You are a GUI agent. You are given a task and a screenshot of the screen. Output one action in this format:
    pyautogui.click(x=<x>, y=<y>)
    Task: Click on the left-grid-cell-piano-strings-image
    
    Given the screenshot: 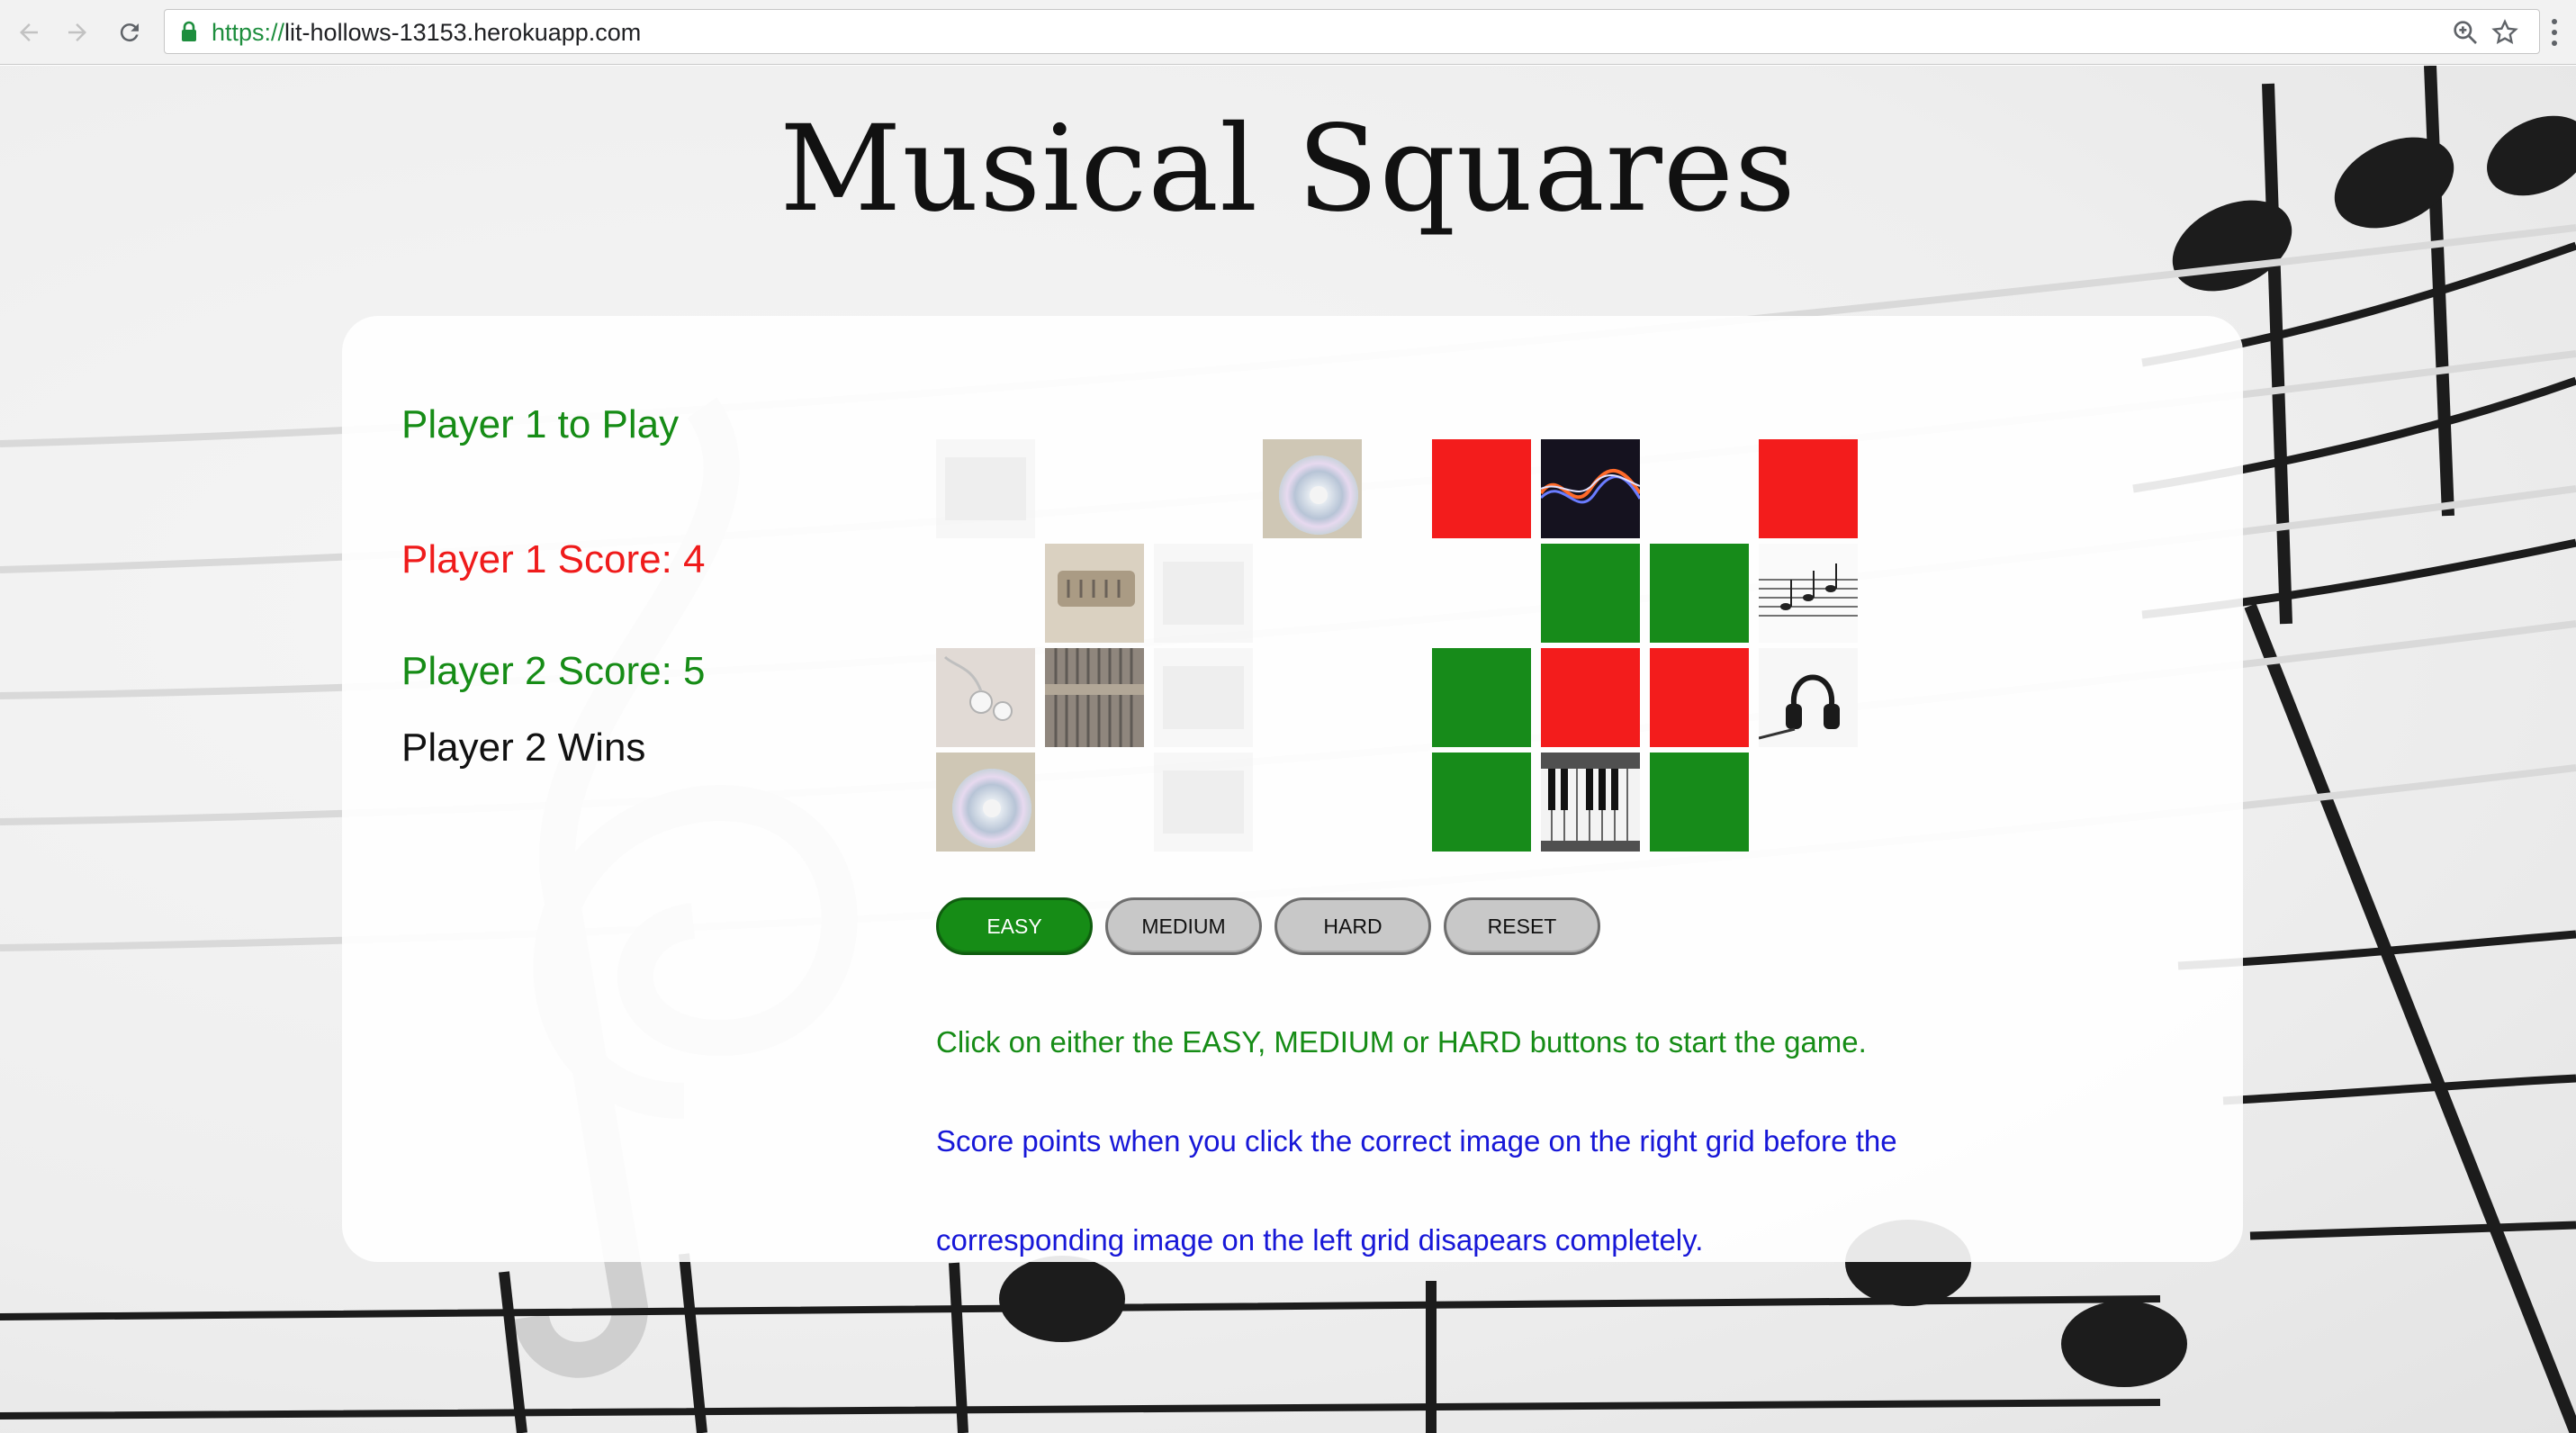 What is the action you would take?
    pyautogui.click(x=1094, y=698)
    